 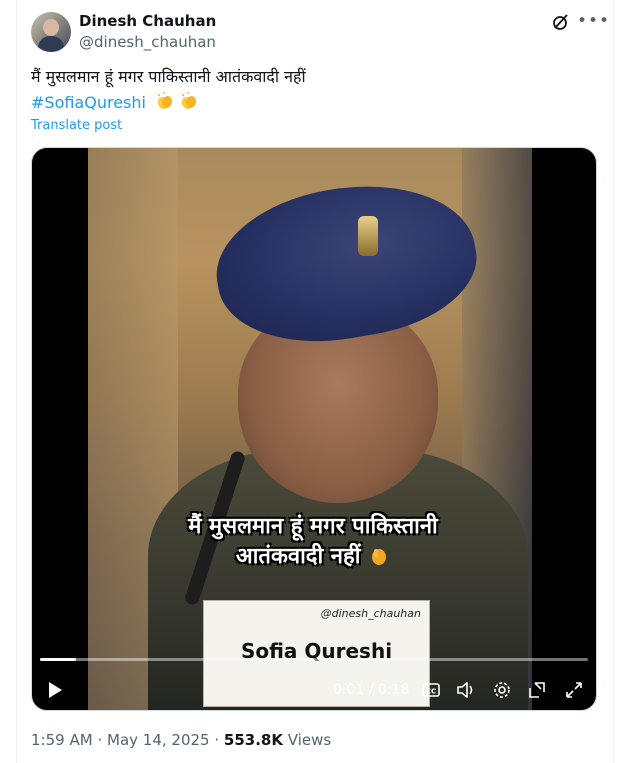 I want to click on avatar, so click(x=51, y=32).